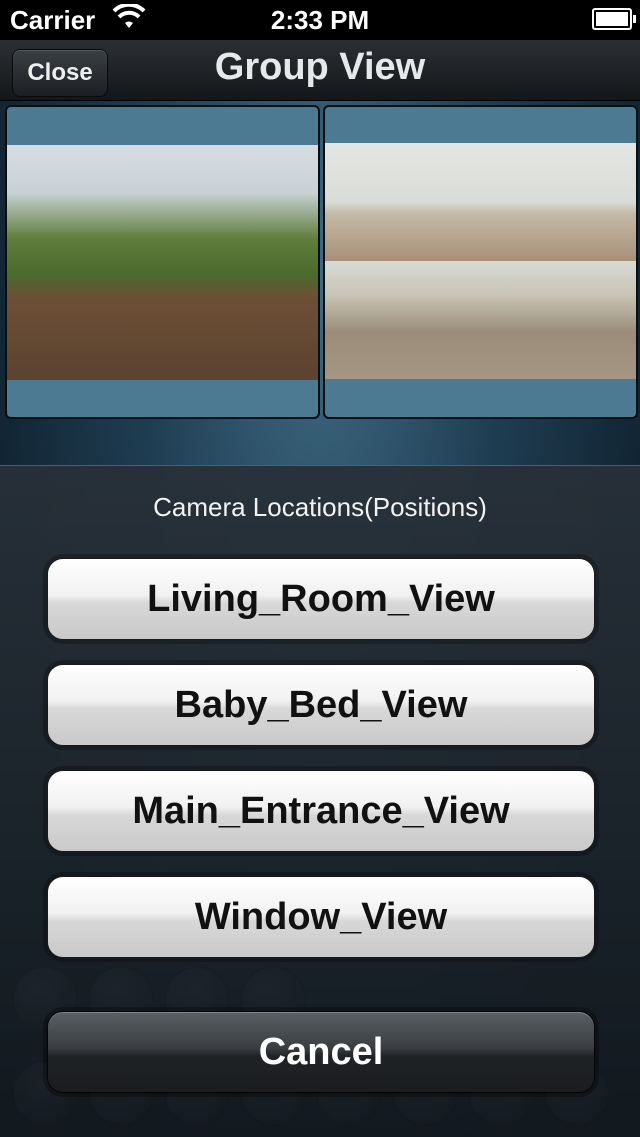 This screenshot has height=1137, width=640. What do you see at coordinates (321, 705) in the screenshot?
I see `option-baby-bed-button: Baby_Bed_View` at bounding box center [321, 705].